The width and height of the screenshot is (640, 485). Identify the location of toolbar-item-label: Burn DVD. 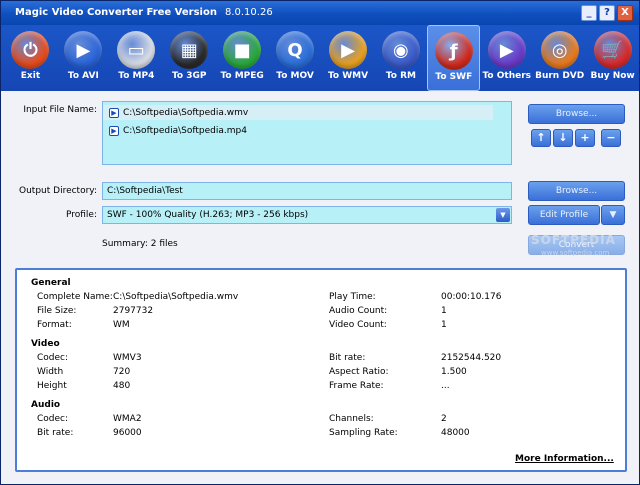
(560, 76).